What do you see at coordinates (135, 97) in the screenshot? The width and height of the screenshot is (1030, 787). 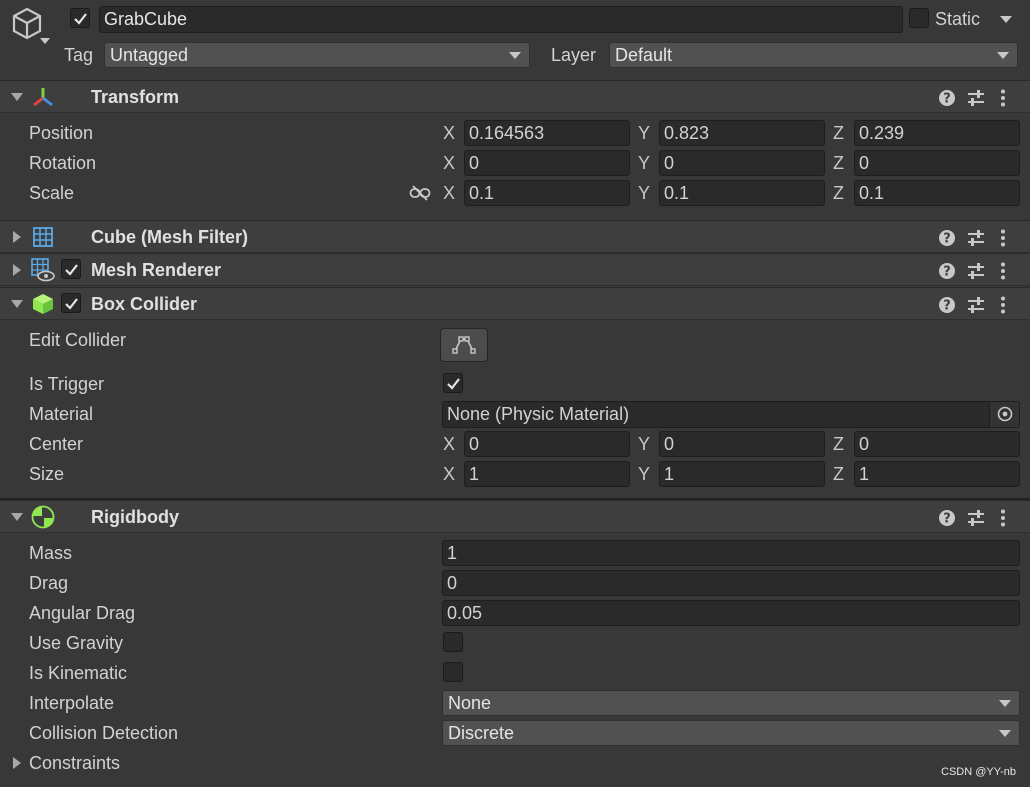 I see `transform-title: Transform` at bounding box center [135, 97].